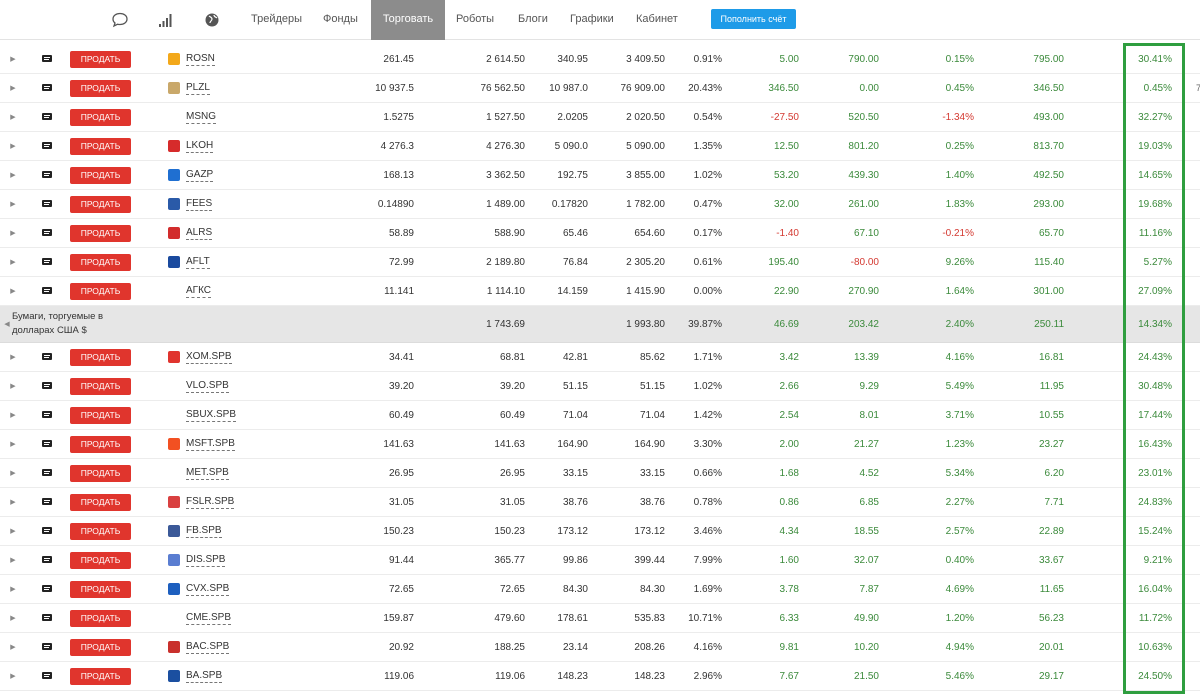 This screenshot has width=1200, height=699. What do you see at coordinates (206, 560) in the screenshot?
I see `ticker-link: DIS.SPB` at bounding box center [206, 560].